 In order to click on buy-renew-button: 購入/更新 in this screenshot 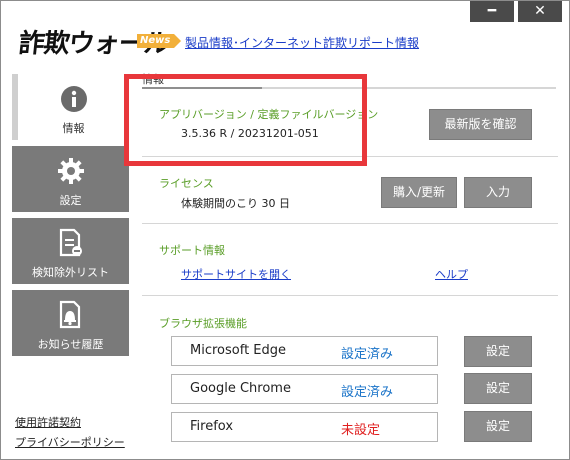, I will do `click(419, 192)`.